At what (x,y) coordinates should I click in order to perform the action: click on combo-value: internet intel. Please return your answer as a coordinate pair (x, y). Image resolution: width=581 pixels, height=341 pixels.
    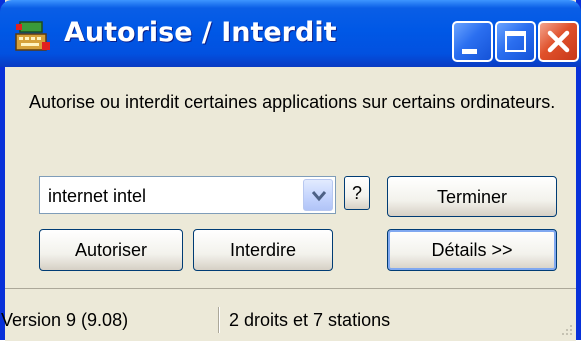
    Looking at the image, I should click on (97, 196).